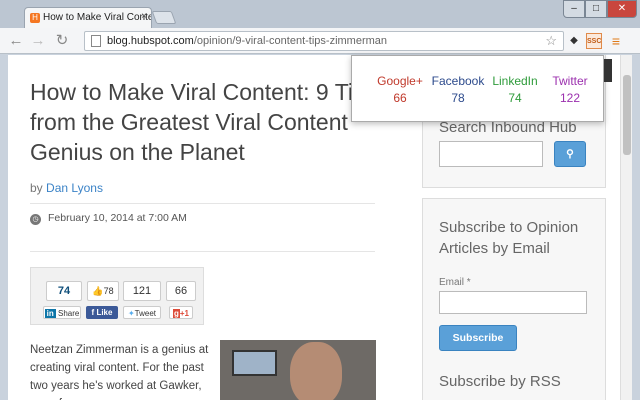  I want to click on tab-title: How to Make Viral Conten, so click(97, 17).